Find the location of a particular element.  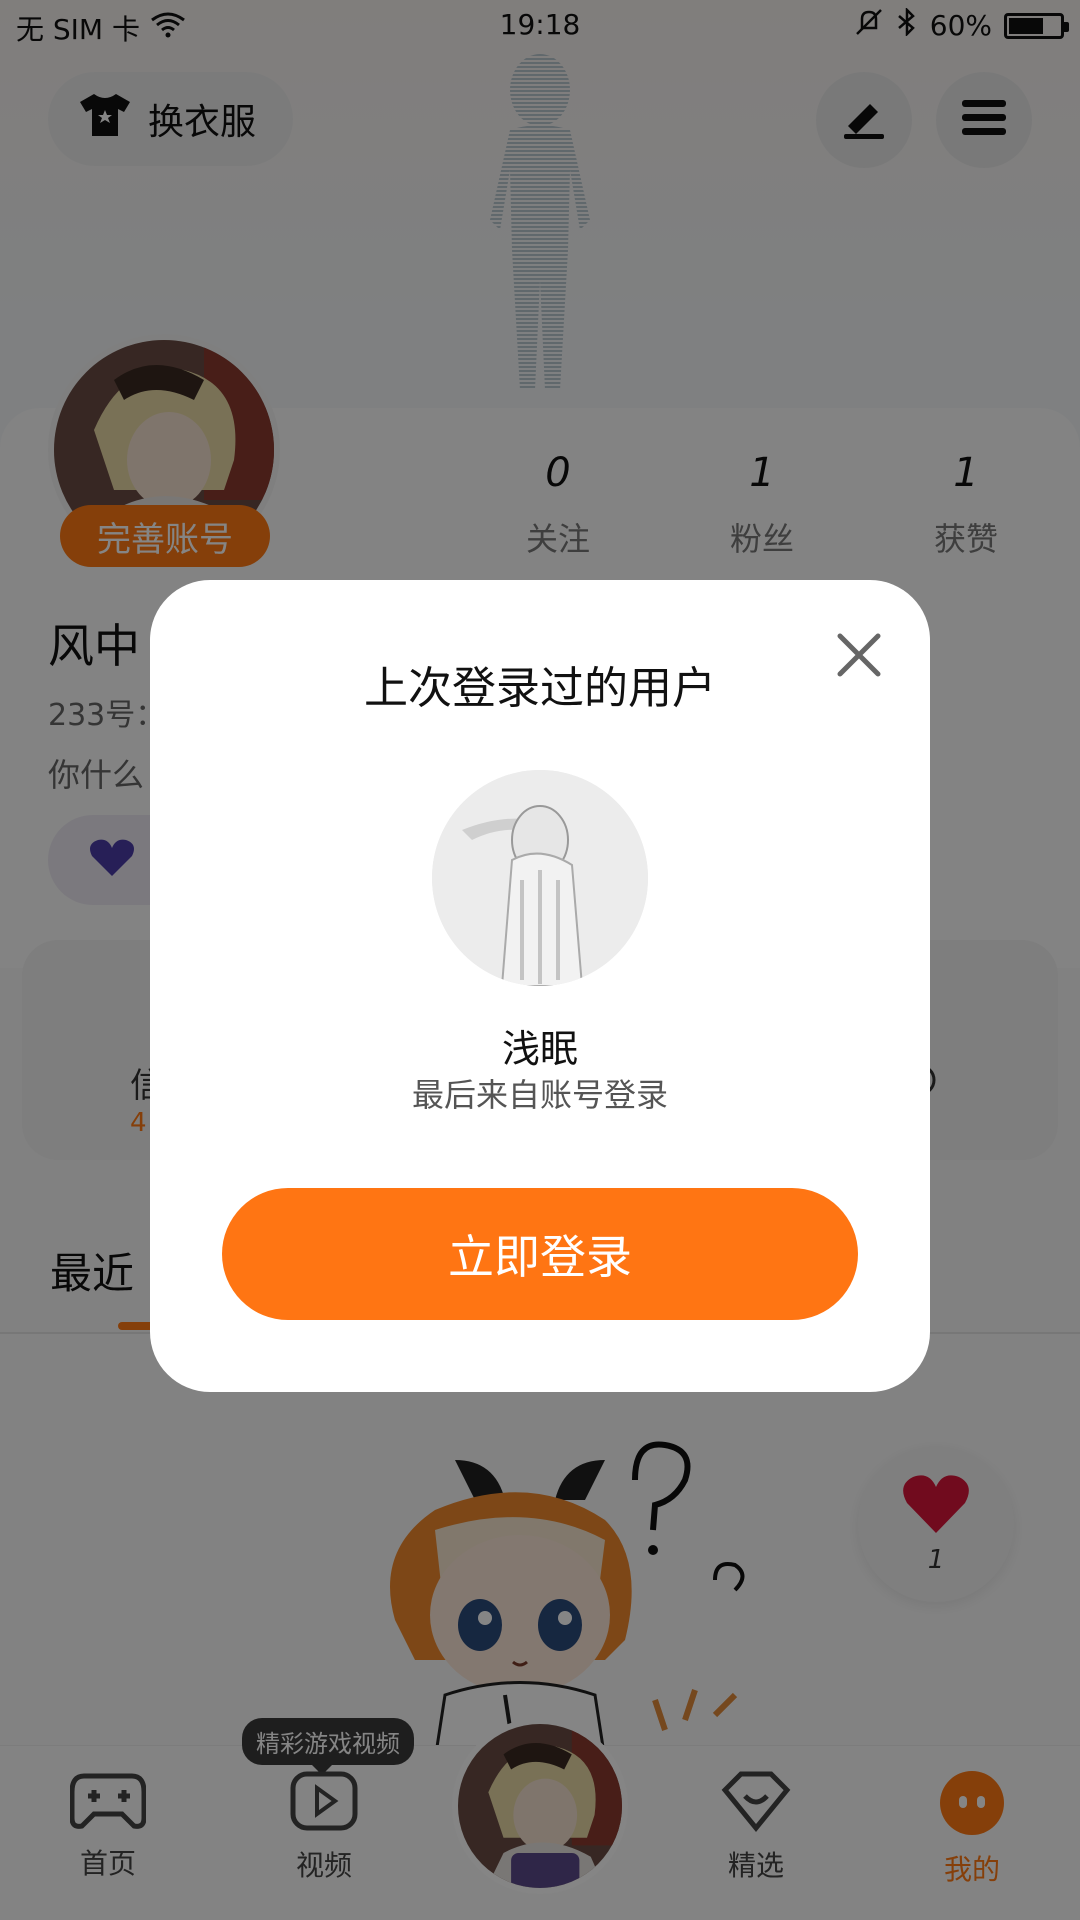

last-login-method: 最后来自账号登录 is located at coordinates (539, 1095).